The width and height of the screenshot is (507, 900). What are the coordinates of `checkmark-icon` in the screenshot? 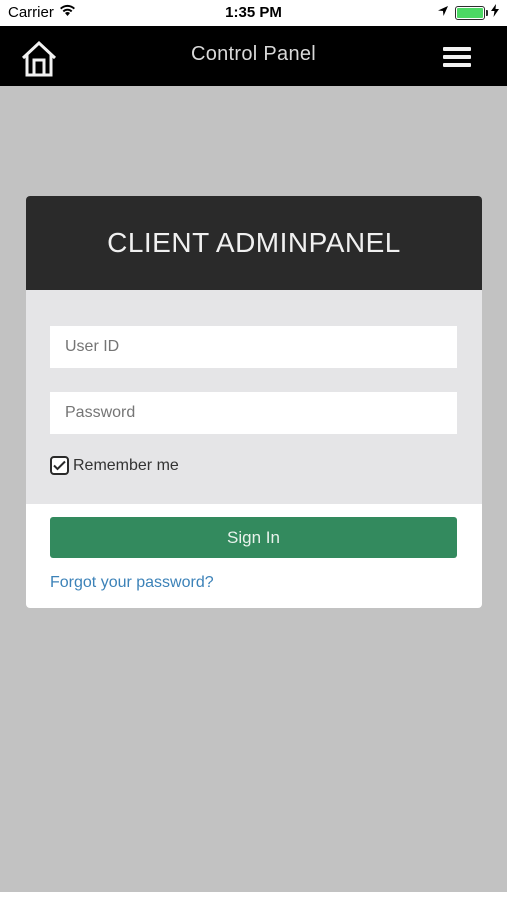 It's located at (59, 465).